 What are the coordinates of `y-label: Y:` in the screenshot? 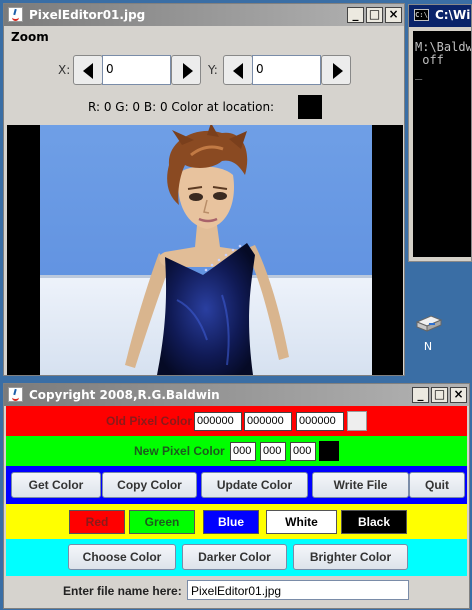 It's located at (213, 70).